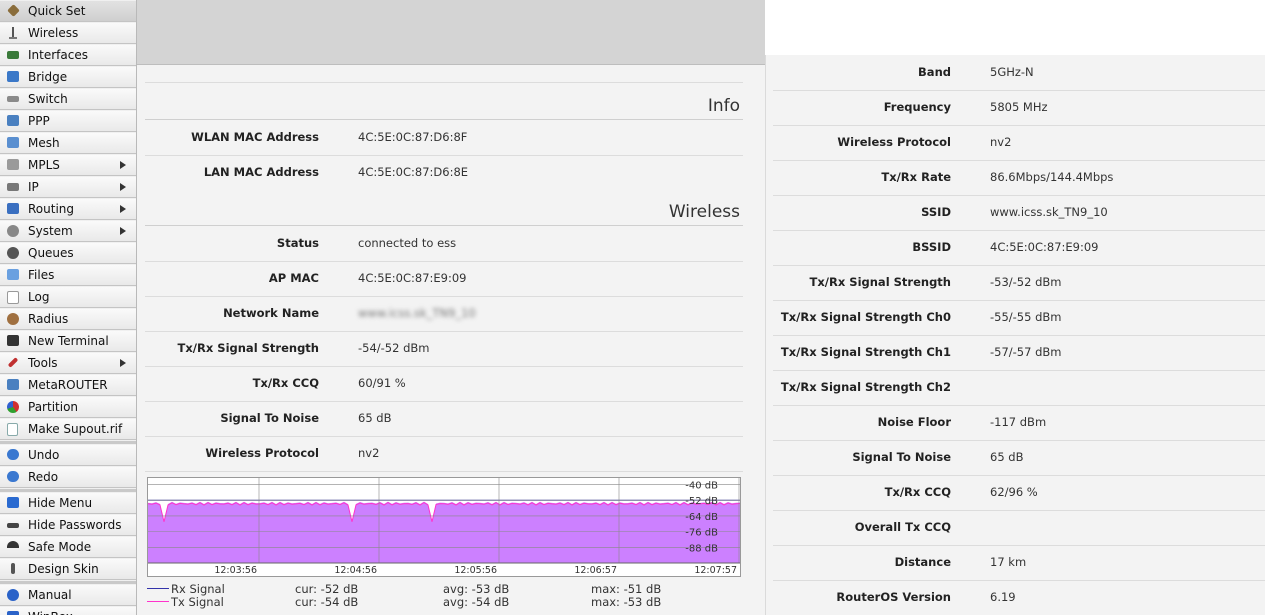 Image resolution: width=1265 pixels, height=615 pixels. I want to click on menu-item-safe-mode: Safe Mode, so click(68, 547).